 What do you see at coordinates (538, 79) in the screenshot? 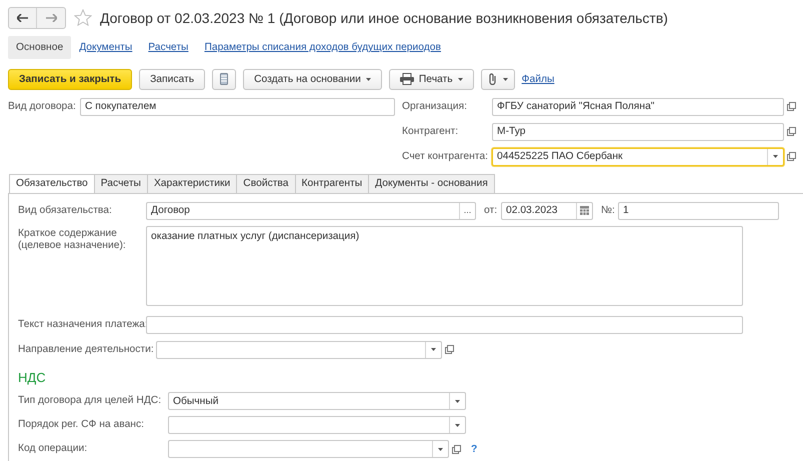
I see `files-link: Файлы` at bounding box center [538, 79].